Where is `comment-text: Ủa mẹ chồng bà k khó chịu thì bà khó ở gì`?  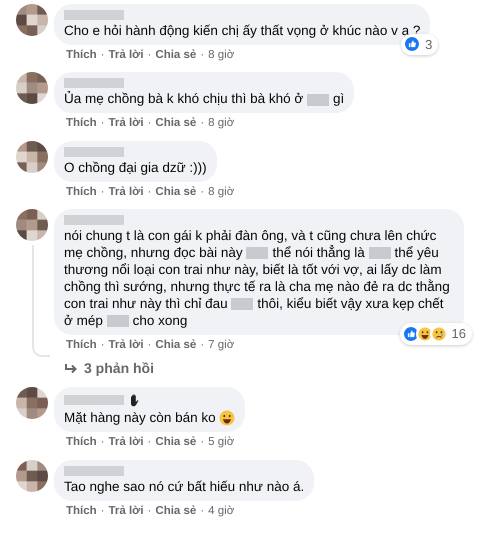
comment-text: Ủa mẹ chồng bà k khó chịu thì bà khó ở gì is located at coordinates (204, 99).